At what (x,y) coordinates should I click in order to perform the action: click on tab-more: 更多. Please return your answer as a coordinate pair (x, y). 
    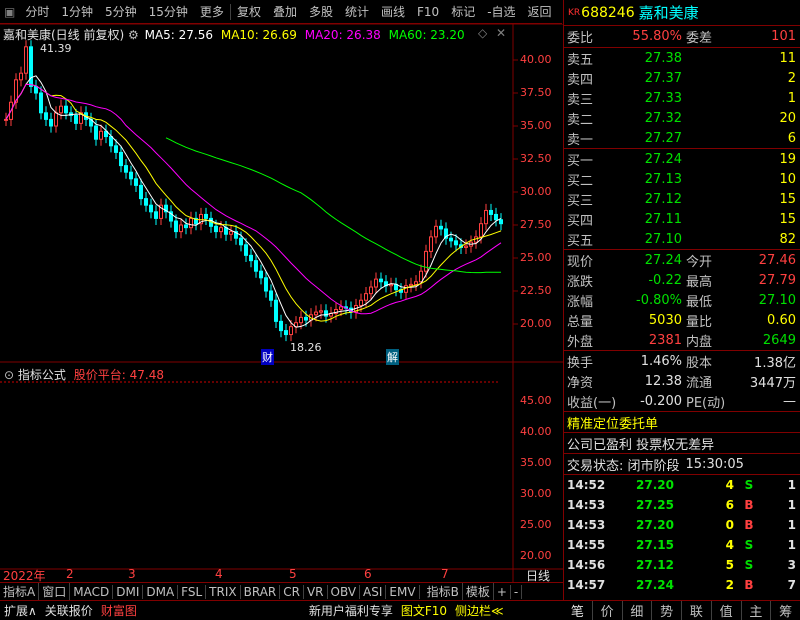
    Looking at the image, I should click on (212, 11).